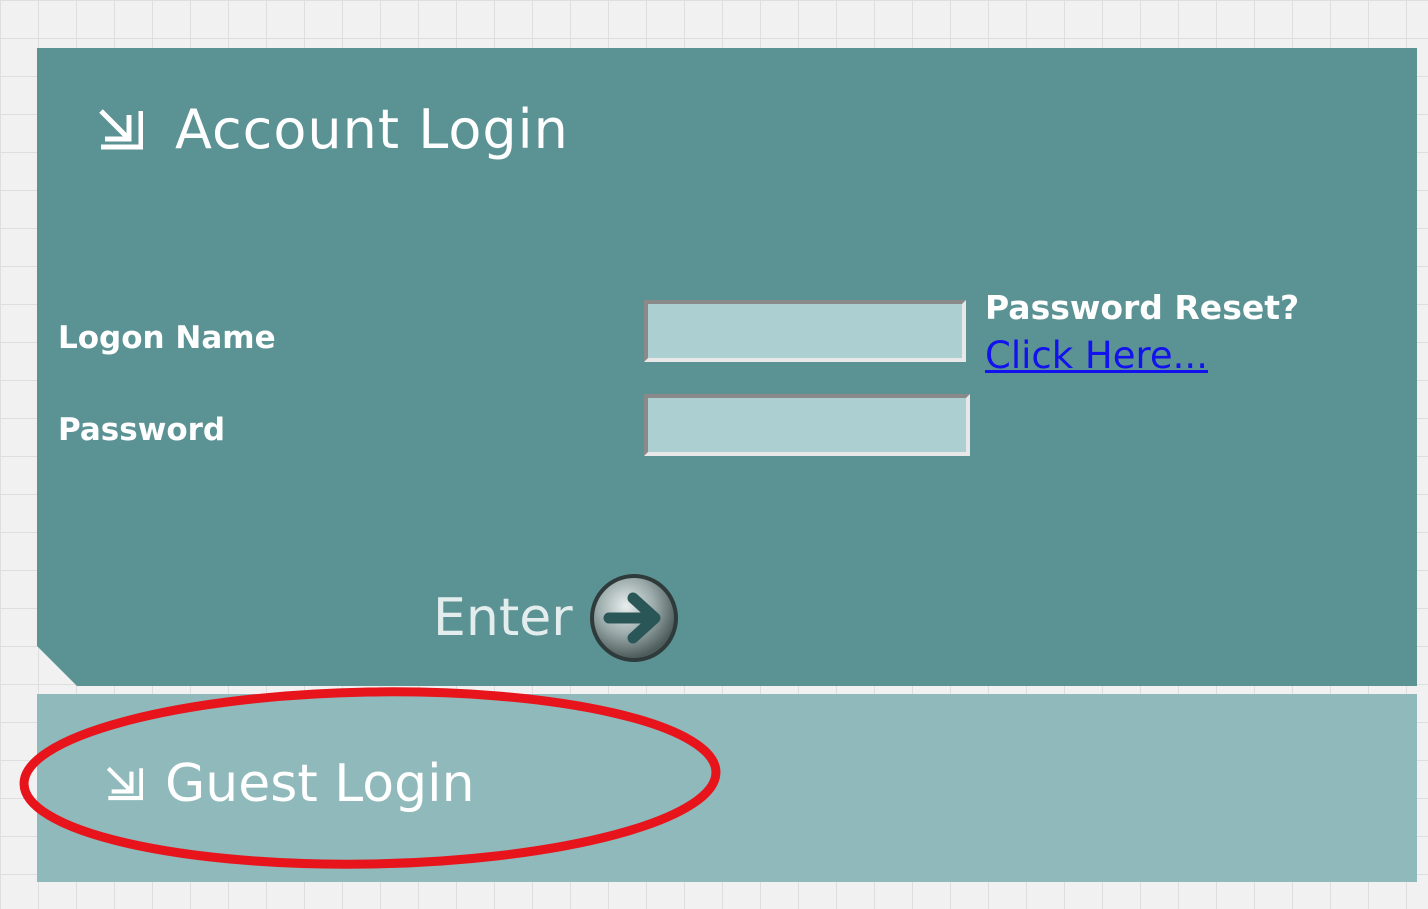  What do you see at coordinates (320, 784) in the screenshot?
I see `guest-login-title: Guest Login` at bounding box center [320, 784].